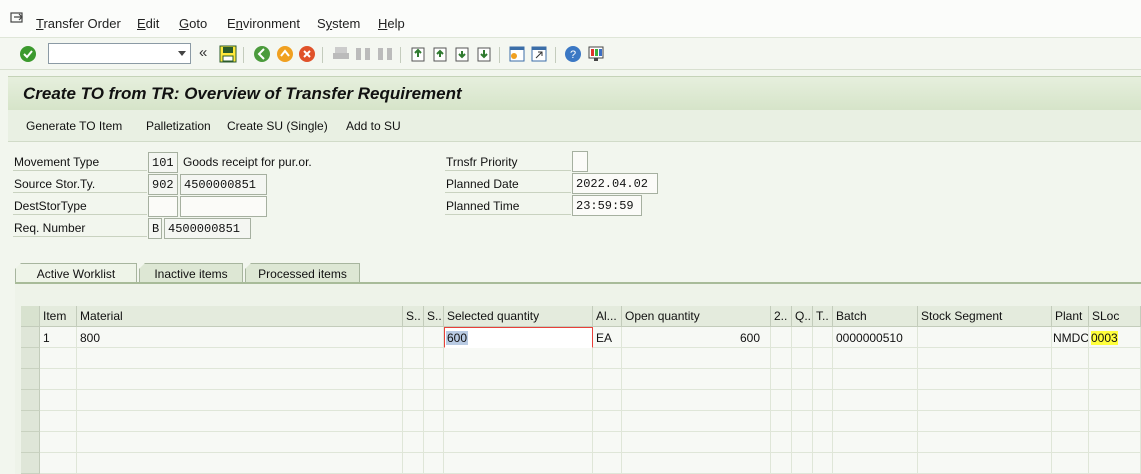 This screenshot has width=1141, height=474. I want to click on print-icon, so click(341, 54).